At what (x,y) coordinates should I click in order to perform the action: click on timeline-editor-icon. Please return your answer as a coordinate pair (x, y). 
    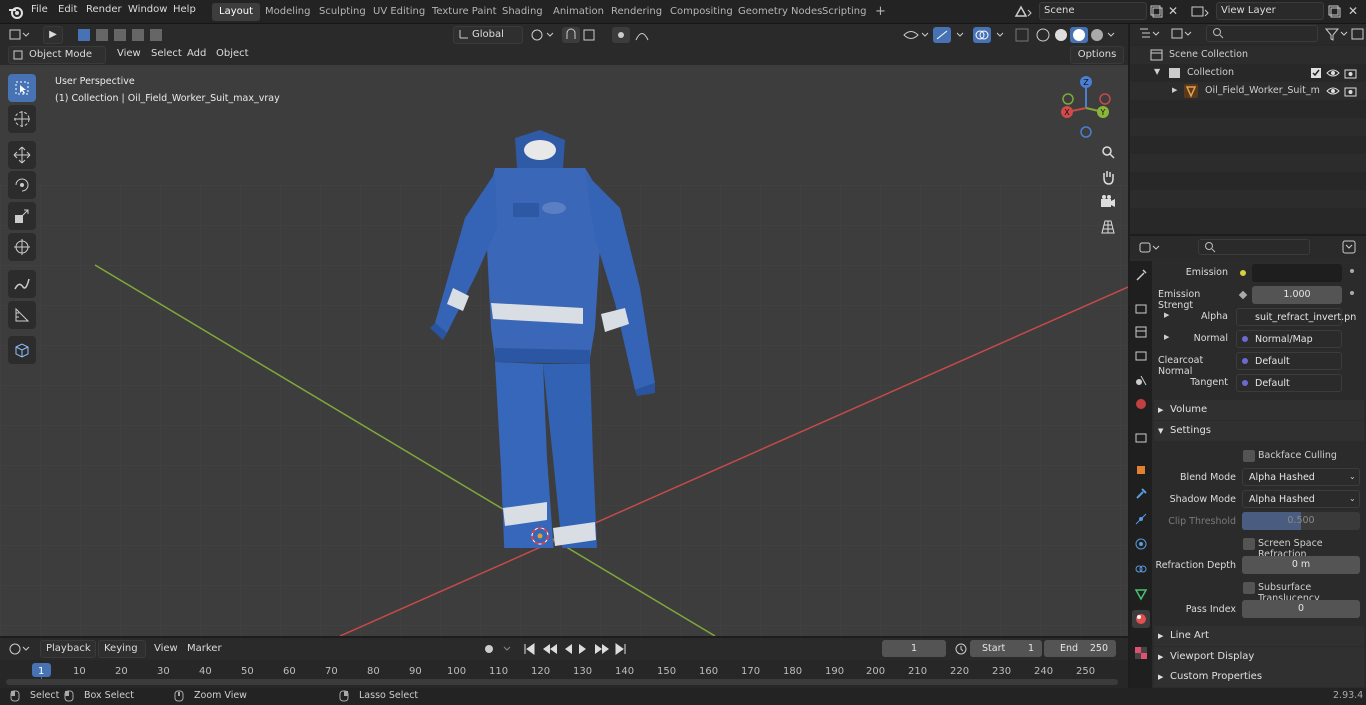
    Looking at the image, I should click on (20, 650).